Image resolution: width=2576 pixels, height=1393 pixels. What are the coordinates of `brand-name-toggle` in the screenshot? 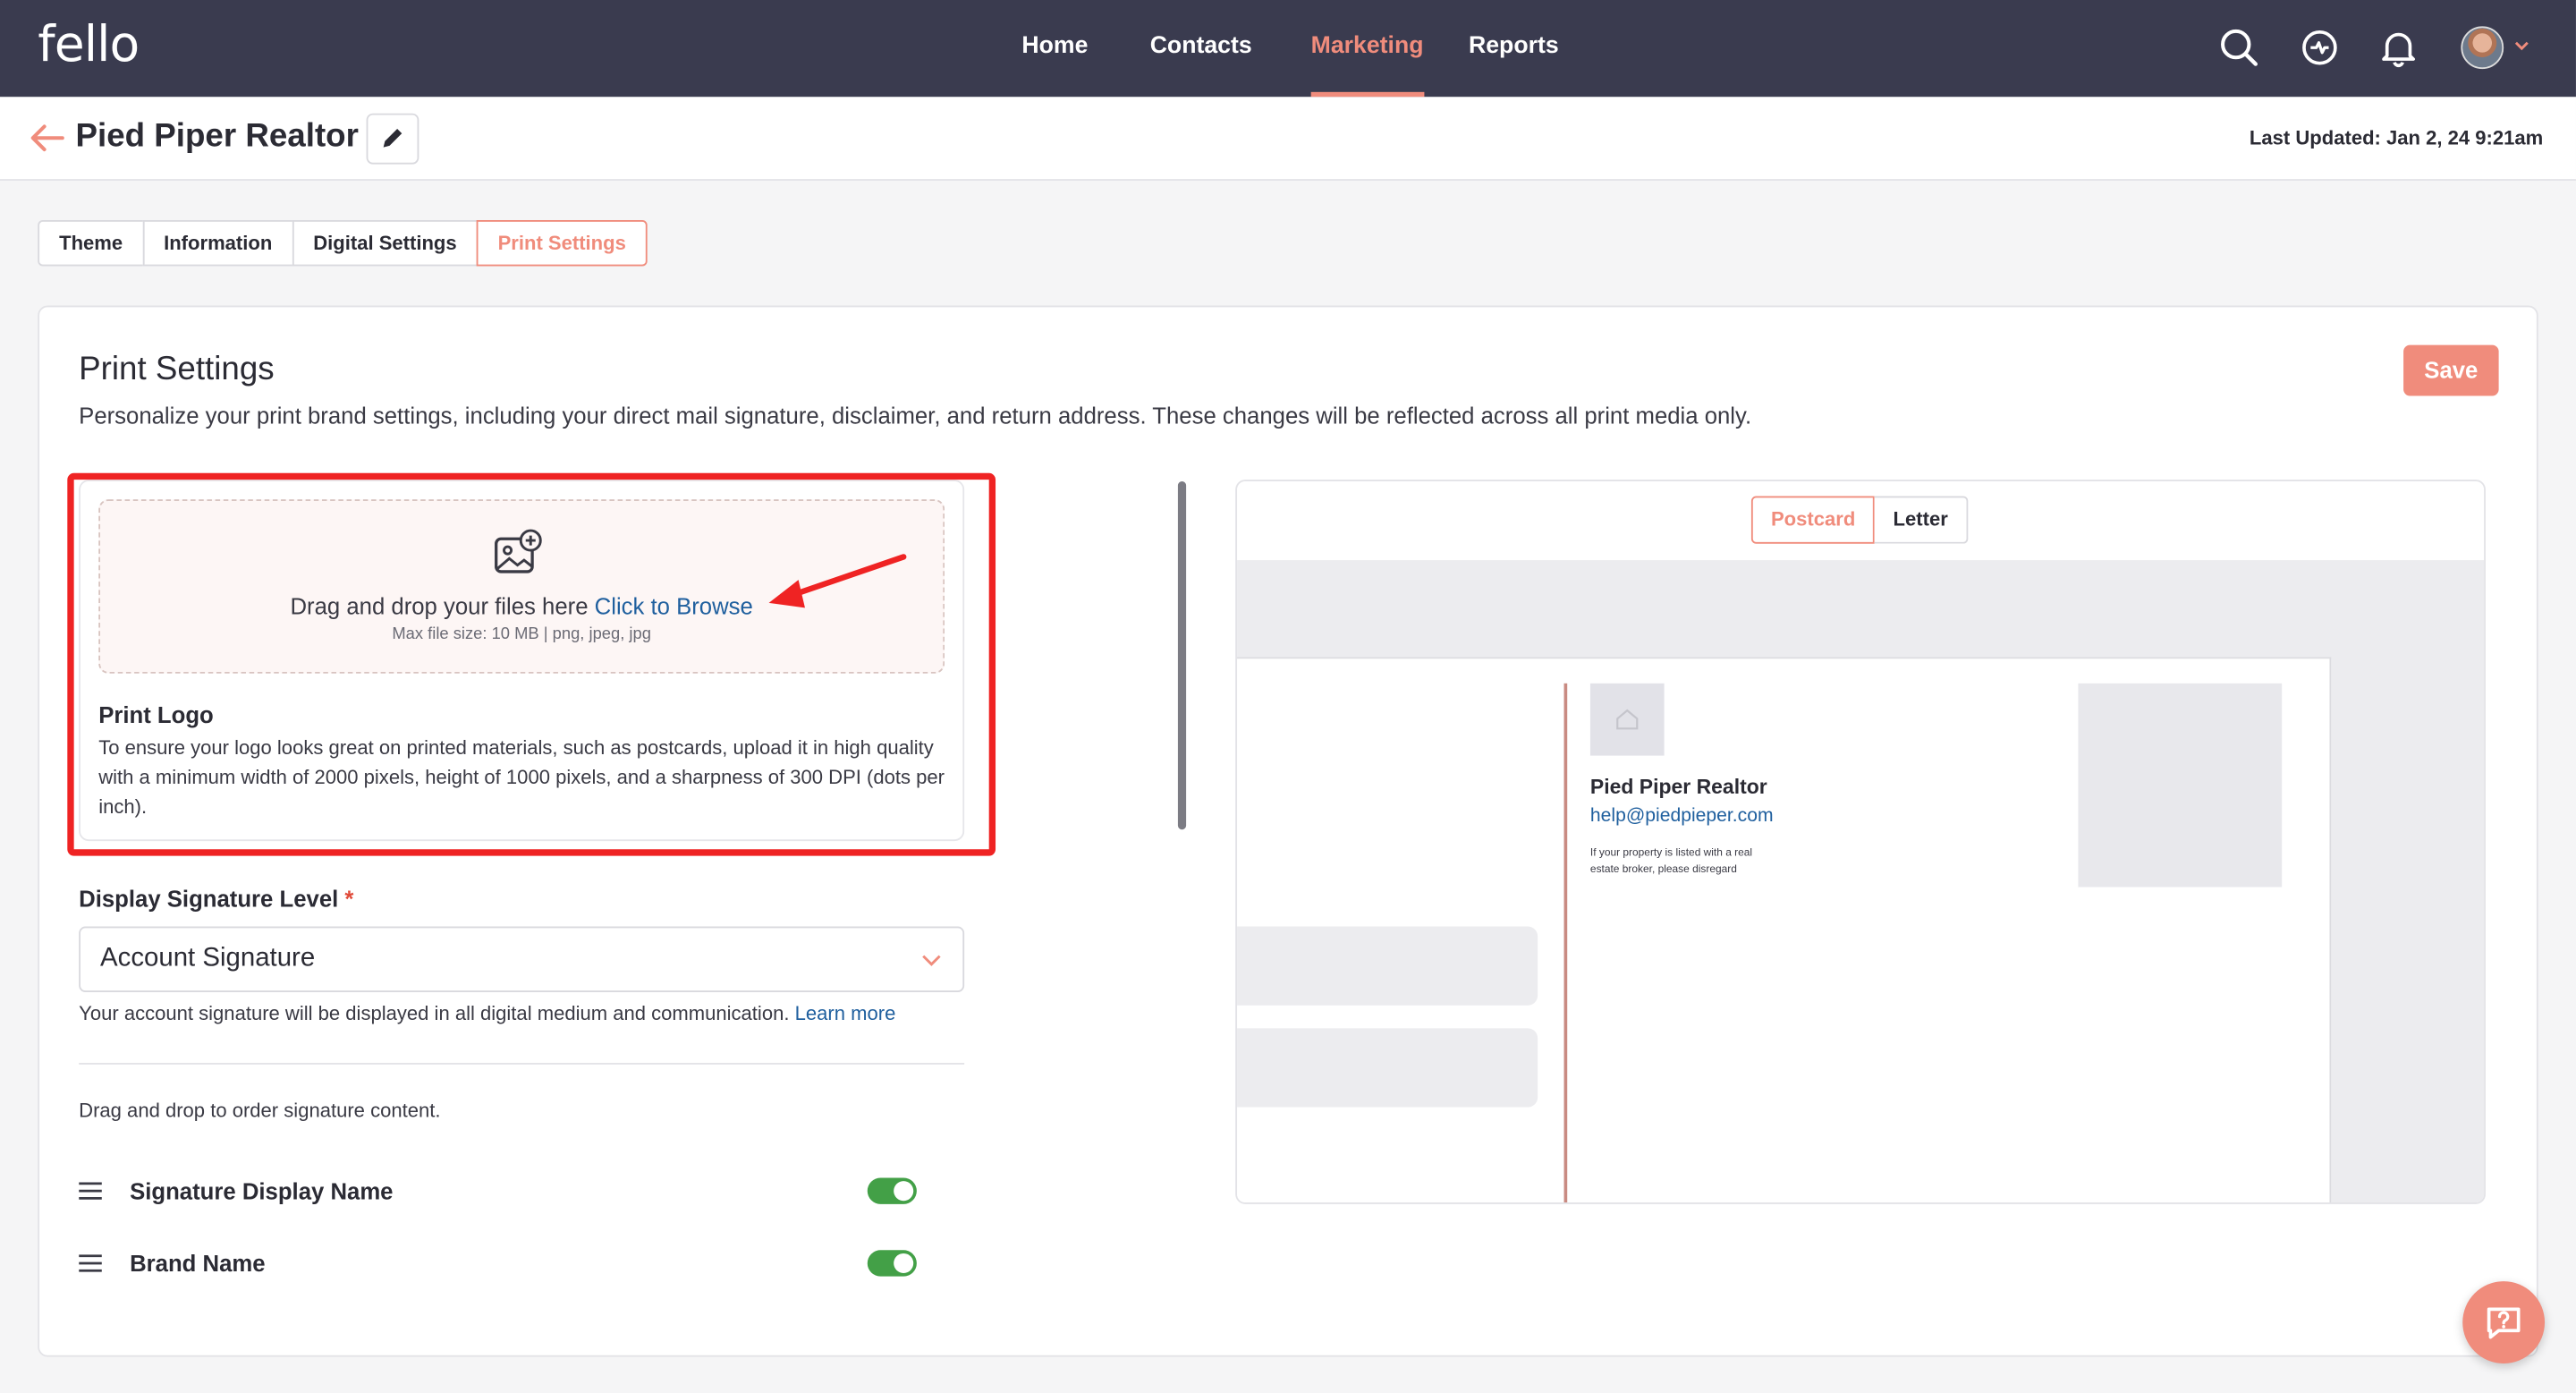 It's located at (892, 1263).